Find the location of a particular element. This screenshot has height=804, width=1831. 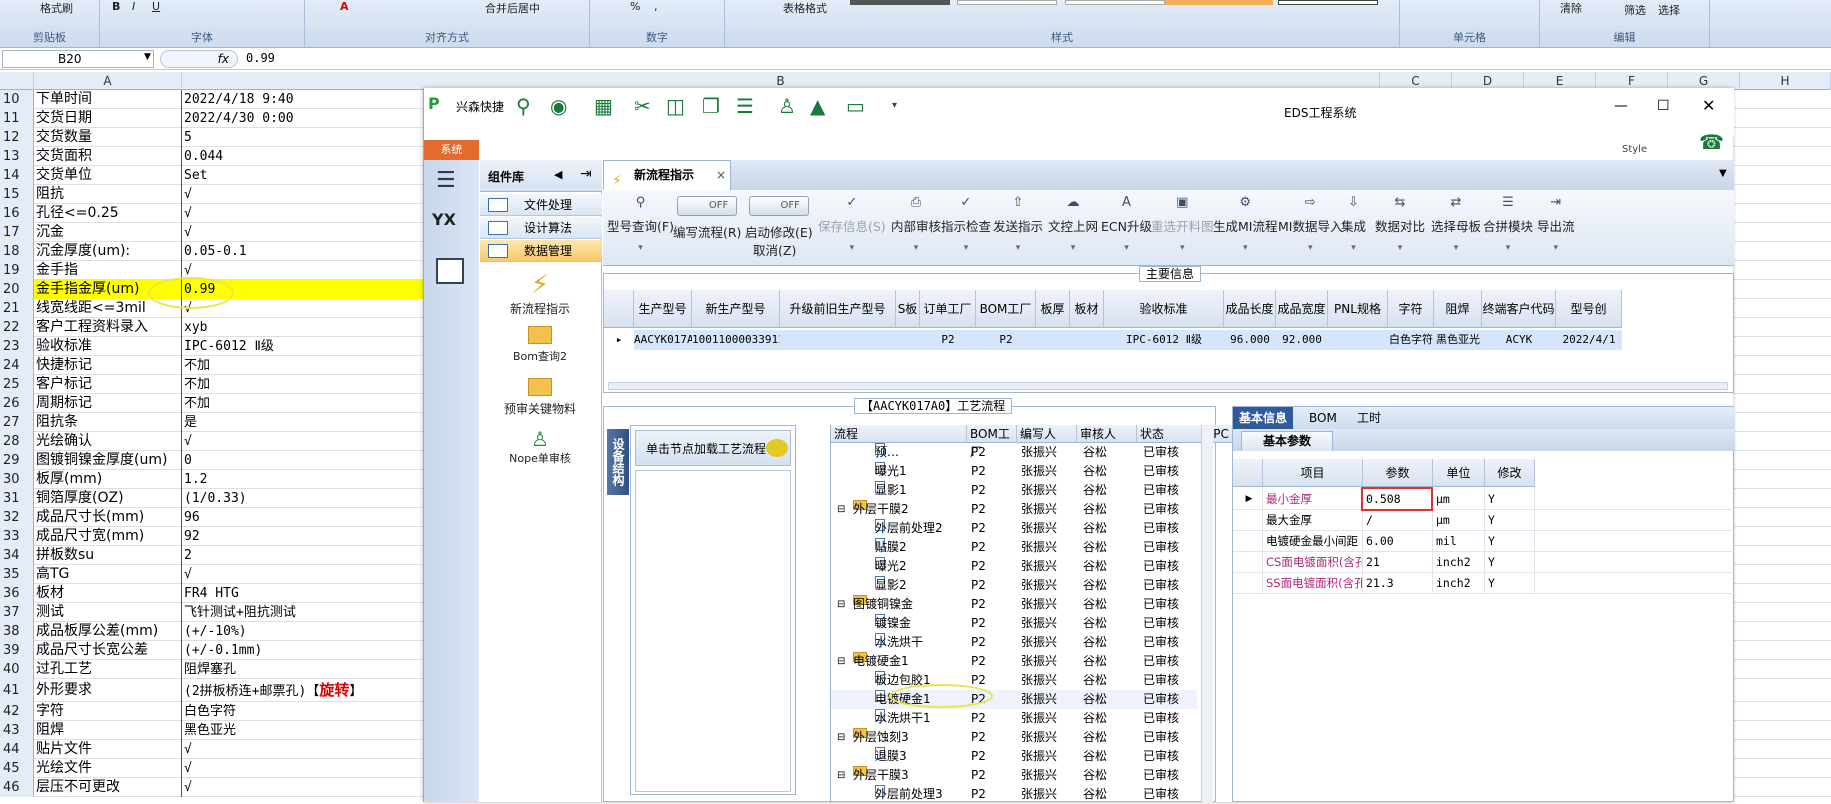

param-row: SS面电镀面积(含孔) 21.3 inch2 Y is located at coordinates (1484, 583).